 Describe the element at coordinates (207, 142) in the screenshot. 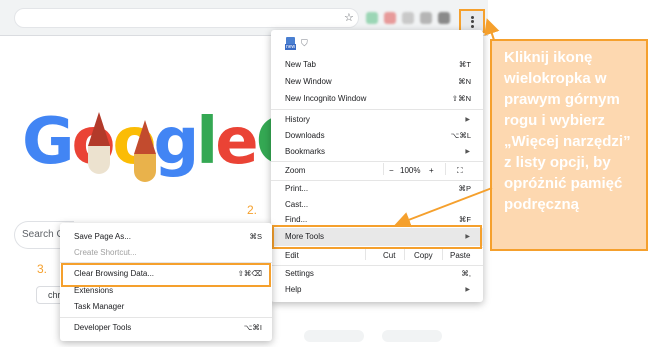

I see `logo-letter: l` at that location.